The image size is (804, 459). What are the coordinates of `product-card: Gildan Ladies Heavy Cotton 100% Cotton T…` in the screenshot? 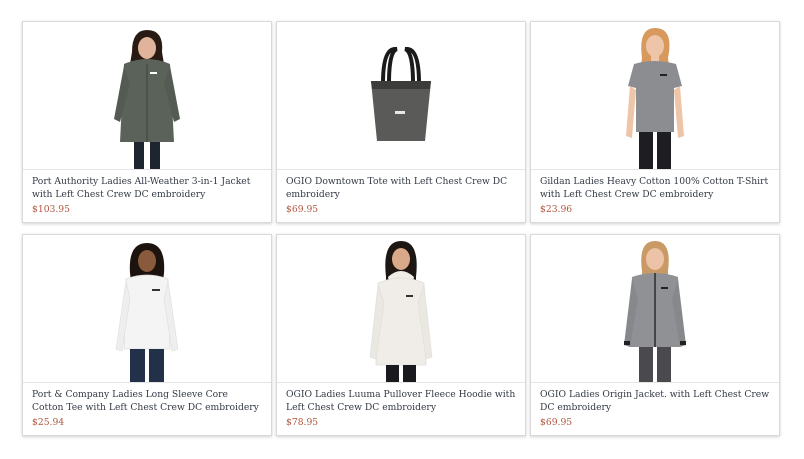 It's located at (655, 122).